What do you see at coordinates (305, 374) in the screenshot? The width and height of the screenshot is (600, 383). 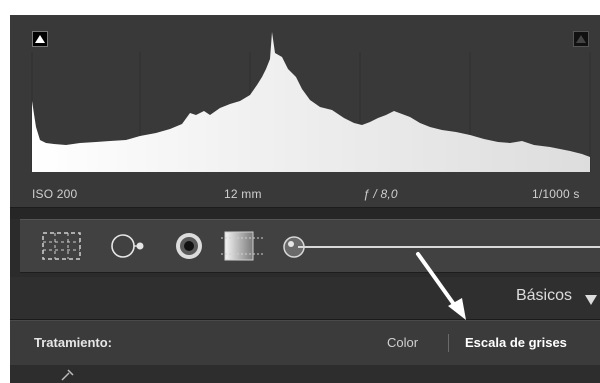 I see `next-row-partial` at bounding box center [305, 374].